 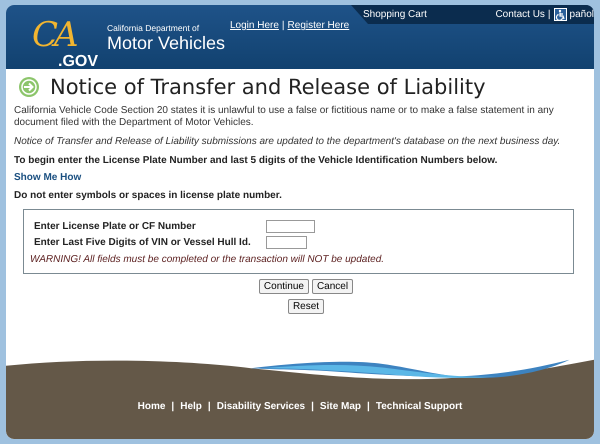 What do you see at coordinates (560, 14) in the screenshot?
I see `accessibility-icon` at bounding box center [560, 14].